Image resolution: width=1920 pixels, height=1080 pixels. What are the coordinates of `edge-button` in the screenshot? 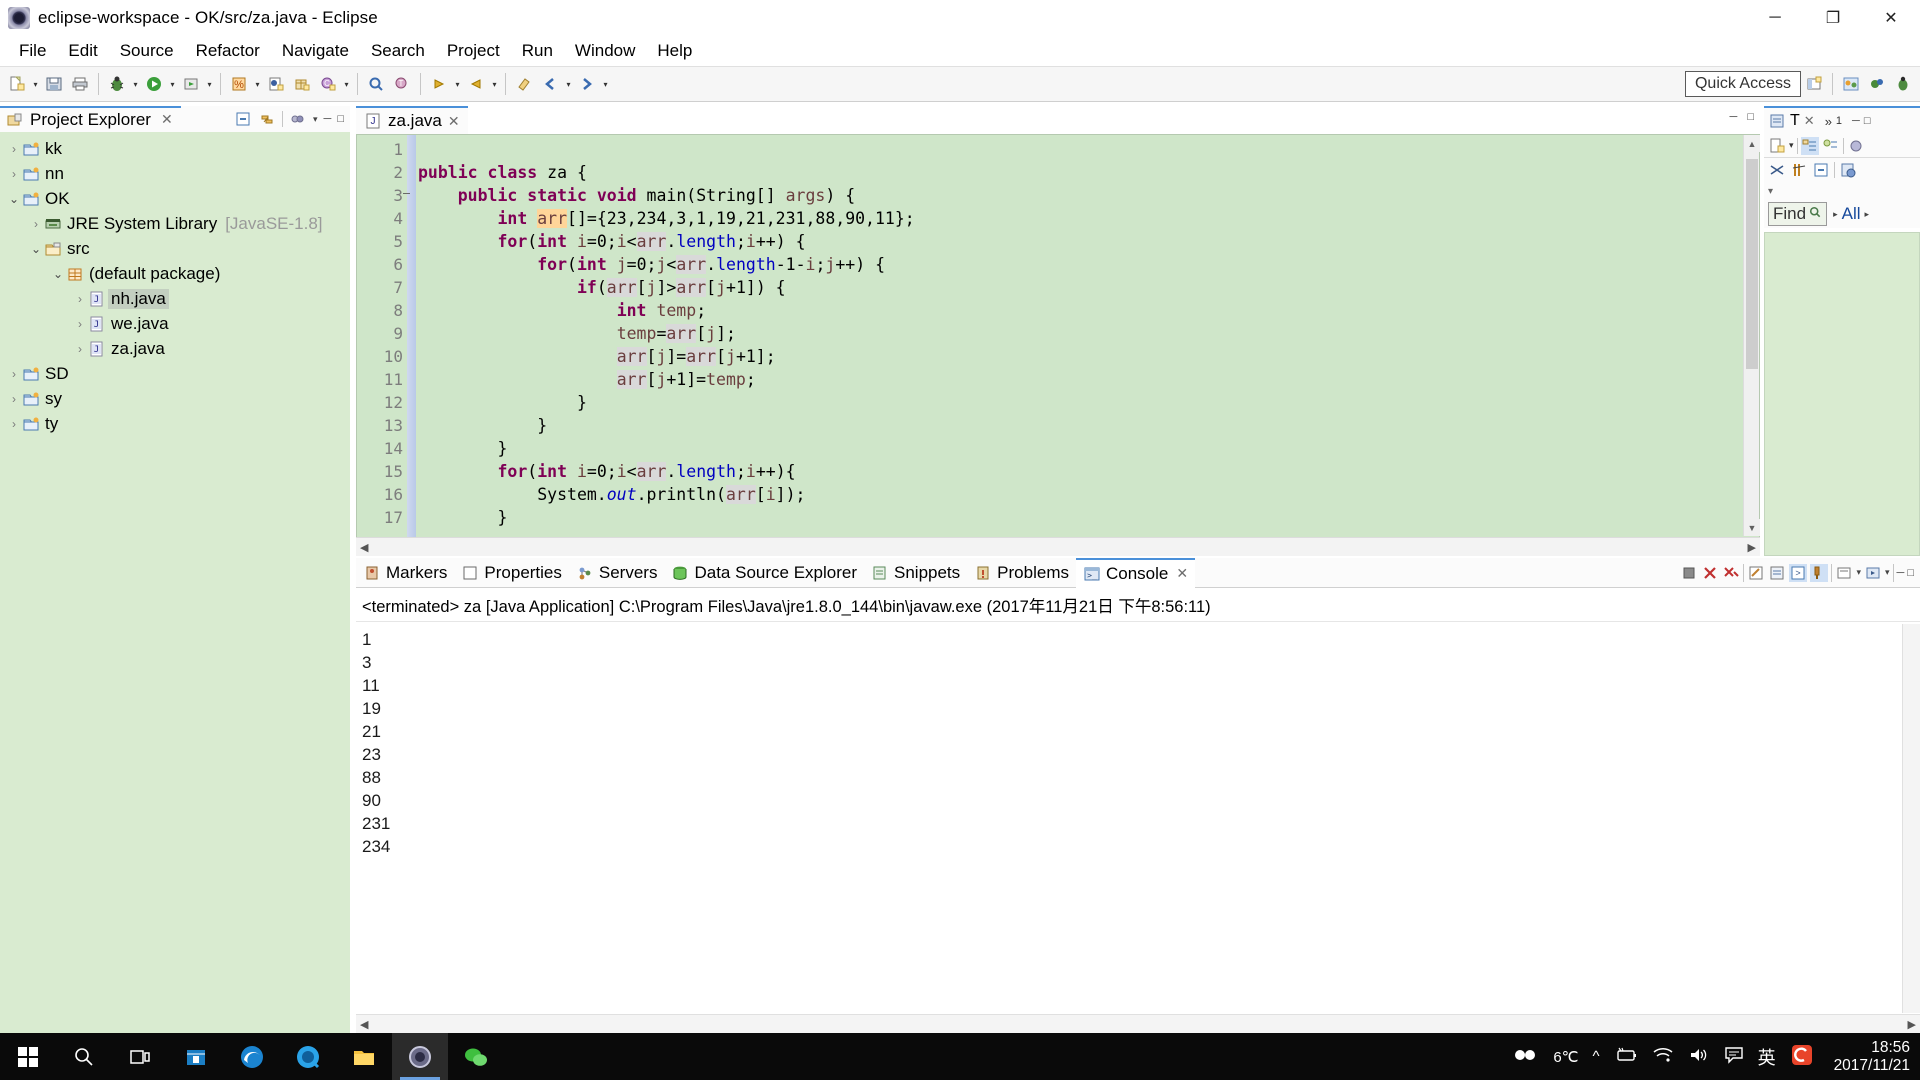 It's located at (252, 1056).